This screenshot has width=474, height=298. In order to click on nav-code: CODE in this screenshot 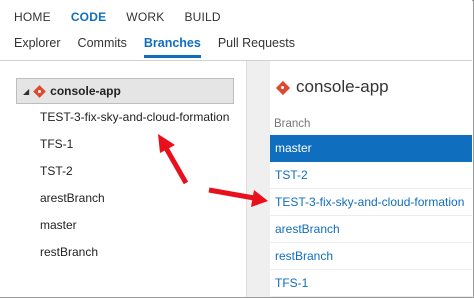, I will do `click(88, 18)`.